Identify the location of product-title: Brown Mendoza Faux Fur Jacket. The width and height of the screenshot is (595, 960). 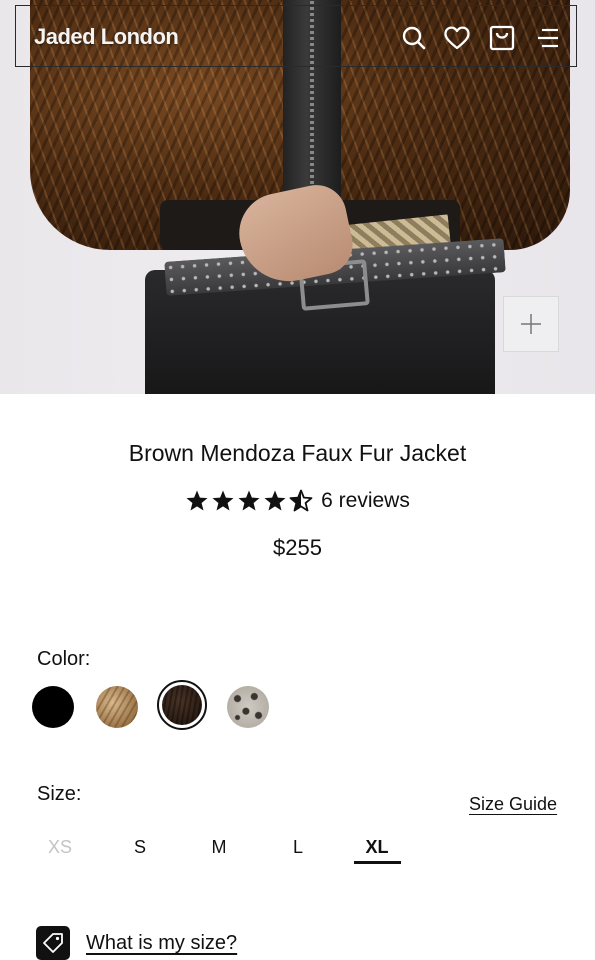
(297, 453).